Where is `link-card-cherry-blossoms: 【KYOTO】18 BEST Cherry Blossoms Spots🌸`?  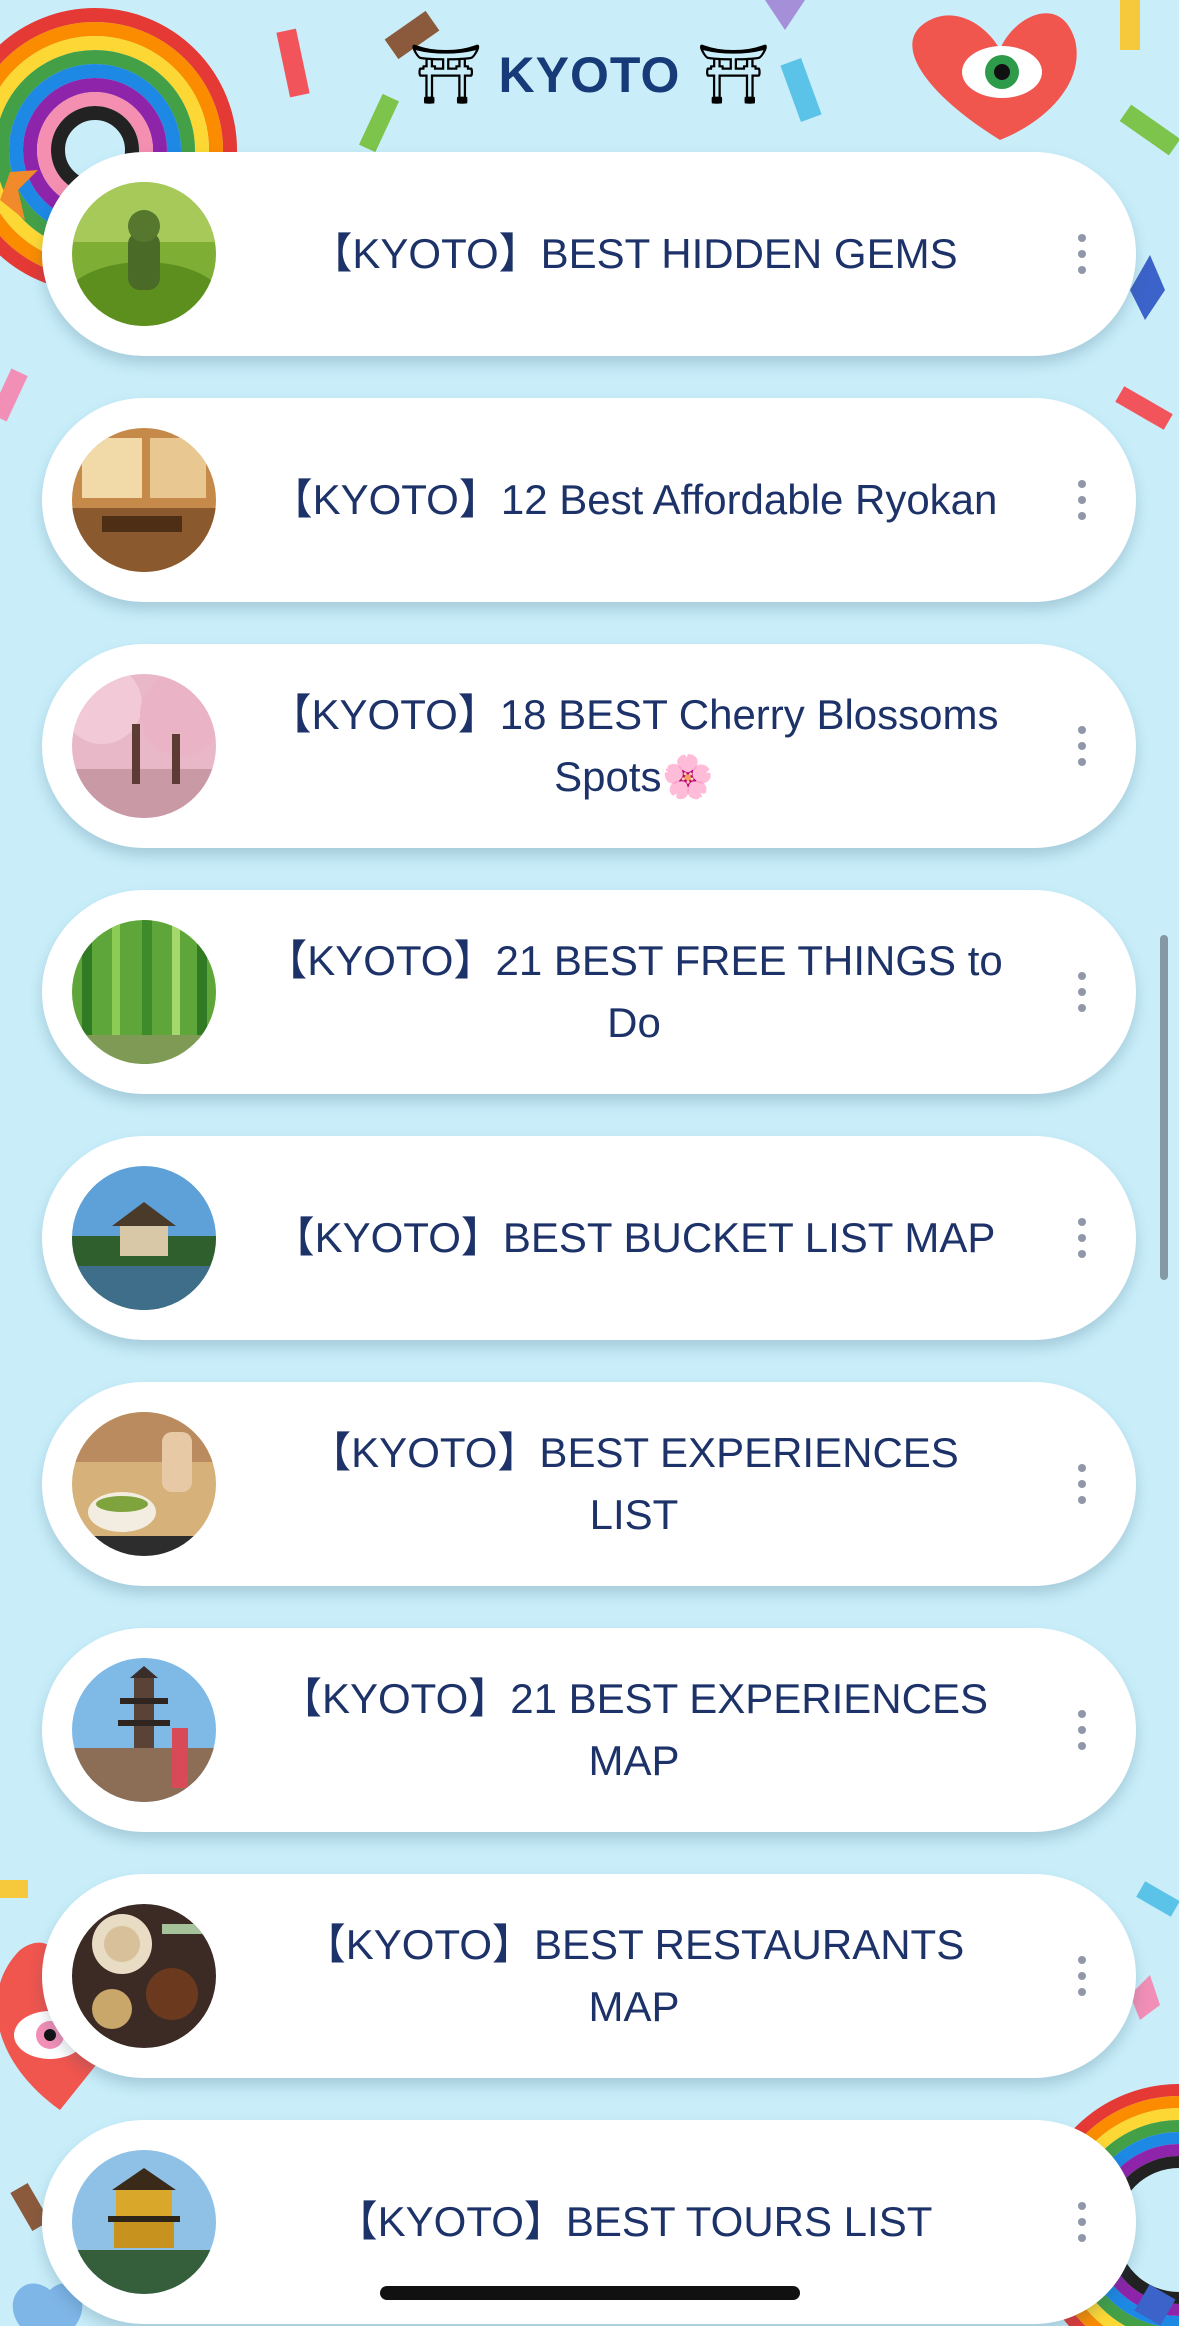
link-card-cherry-blossoms: 【KYOTO】18 BEST Cherry Blossoms Spots🌸 is located at coordinates (589, 746).